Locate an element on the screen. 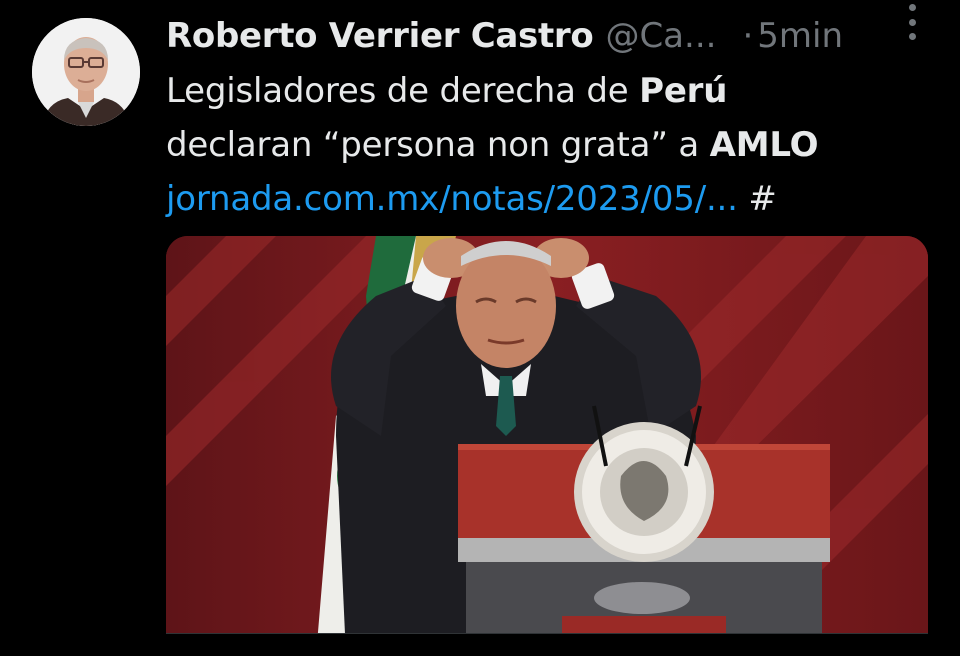  media-card-footer is located at coordinates (547, 644).